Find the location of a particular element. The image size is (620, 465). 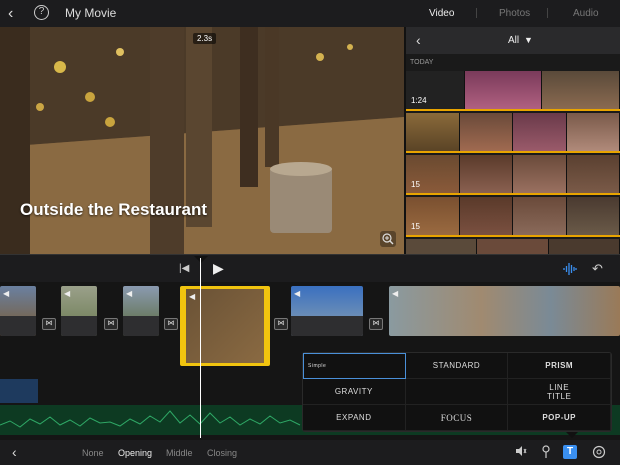

title-position-none: None is located at coordinates (93, 453).